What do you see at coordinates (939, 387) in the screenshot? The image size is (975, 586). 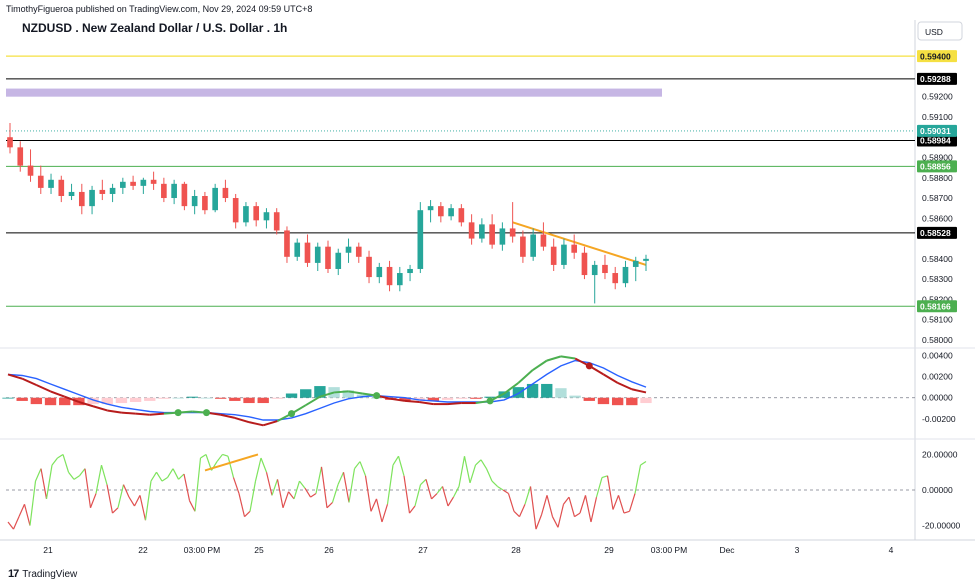 I see `macd-axis: 0.00400 0.00200 0.00000 -0.00200` at bounding box center [939, 387].